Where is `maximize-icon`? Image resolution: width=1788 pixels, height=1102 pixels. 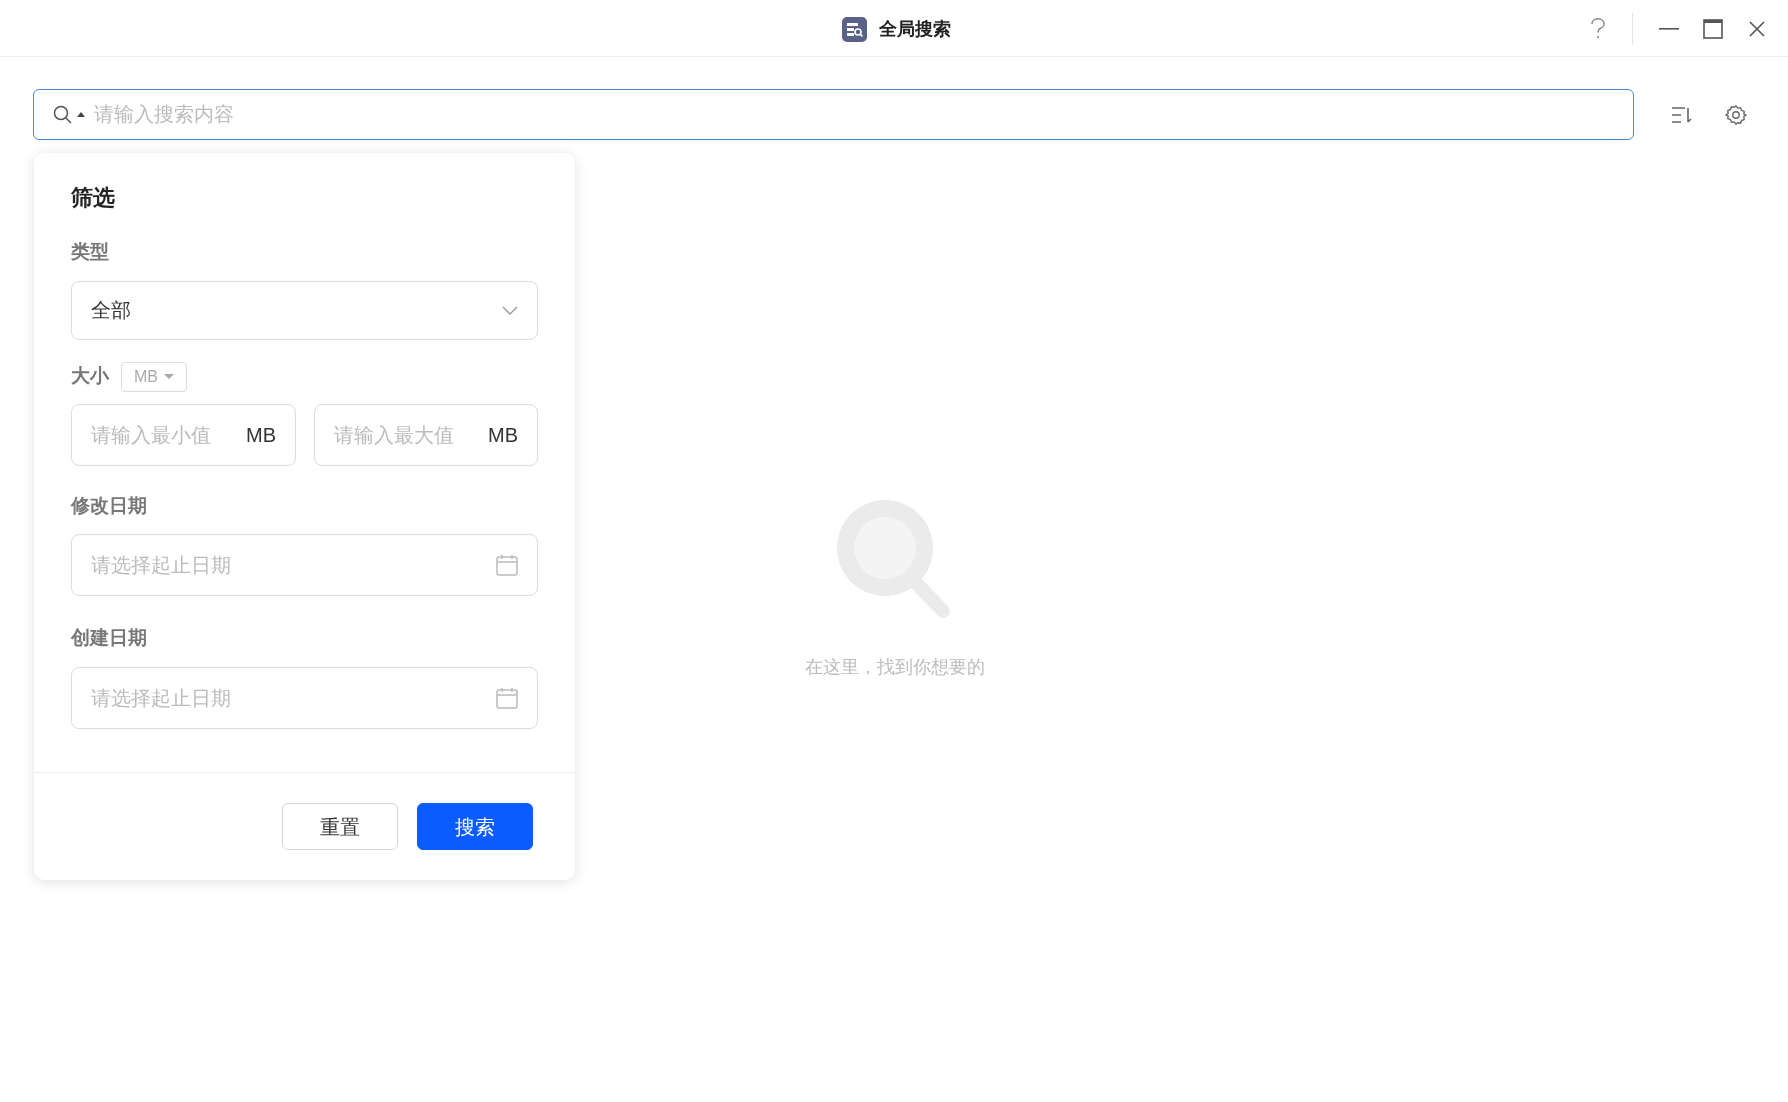
maximize-icon is located at coordinates (1713, 28).